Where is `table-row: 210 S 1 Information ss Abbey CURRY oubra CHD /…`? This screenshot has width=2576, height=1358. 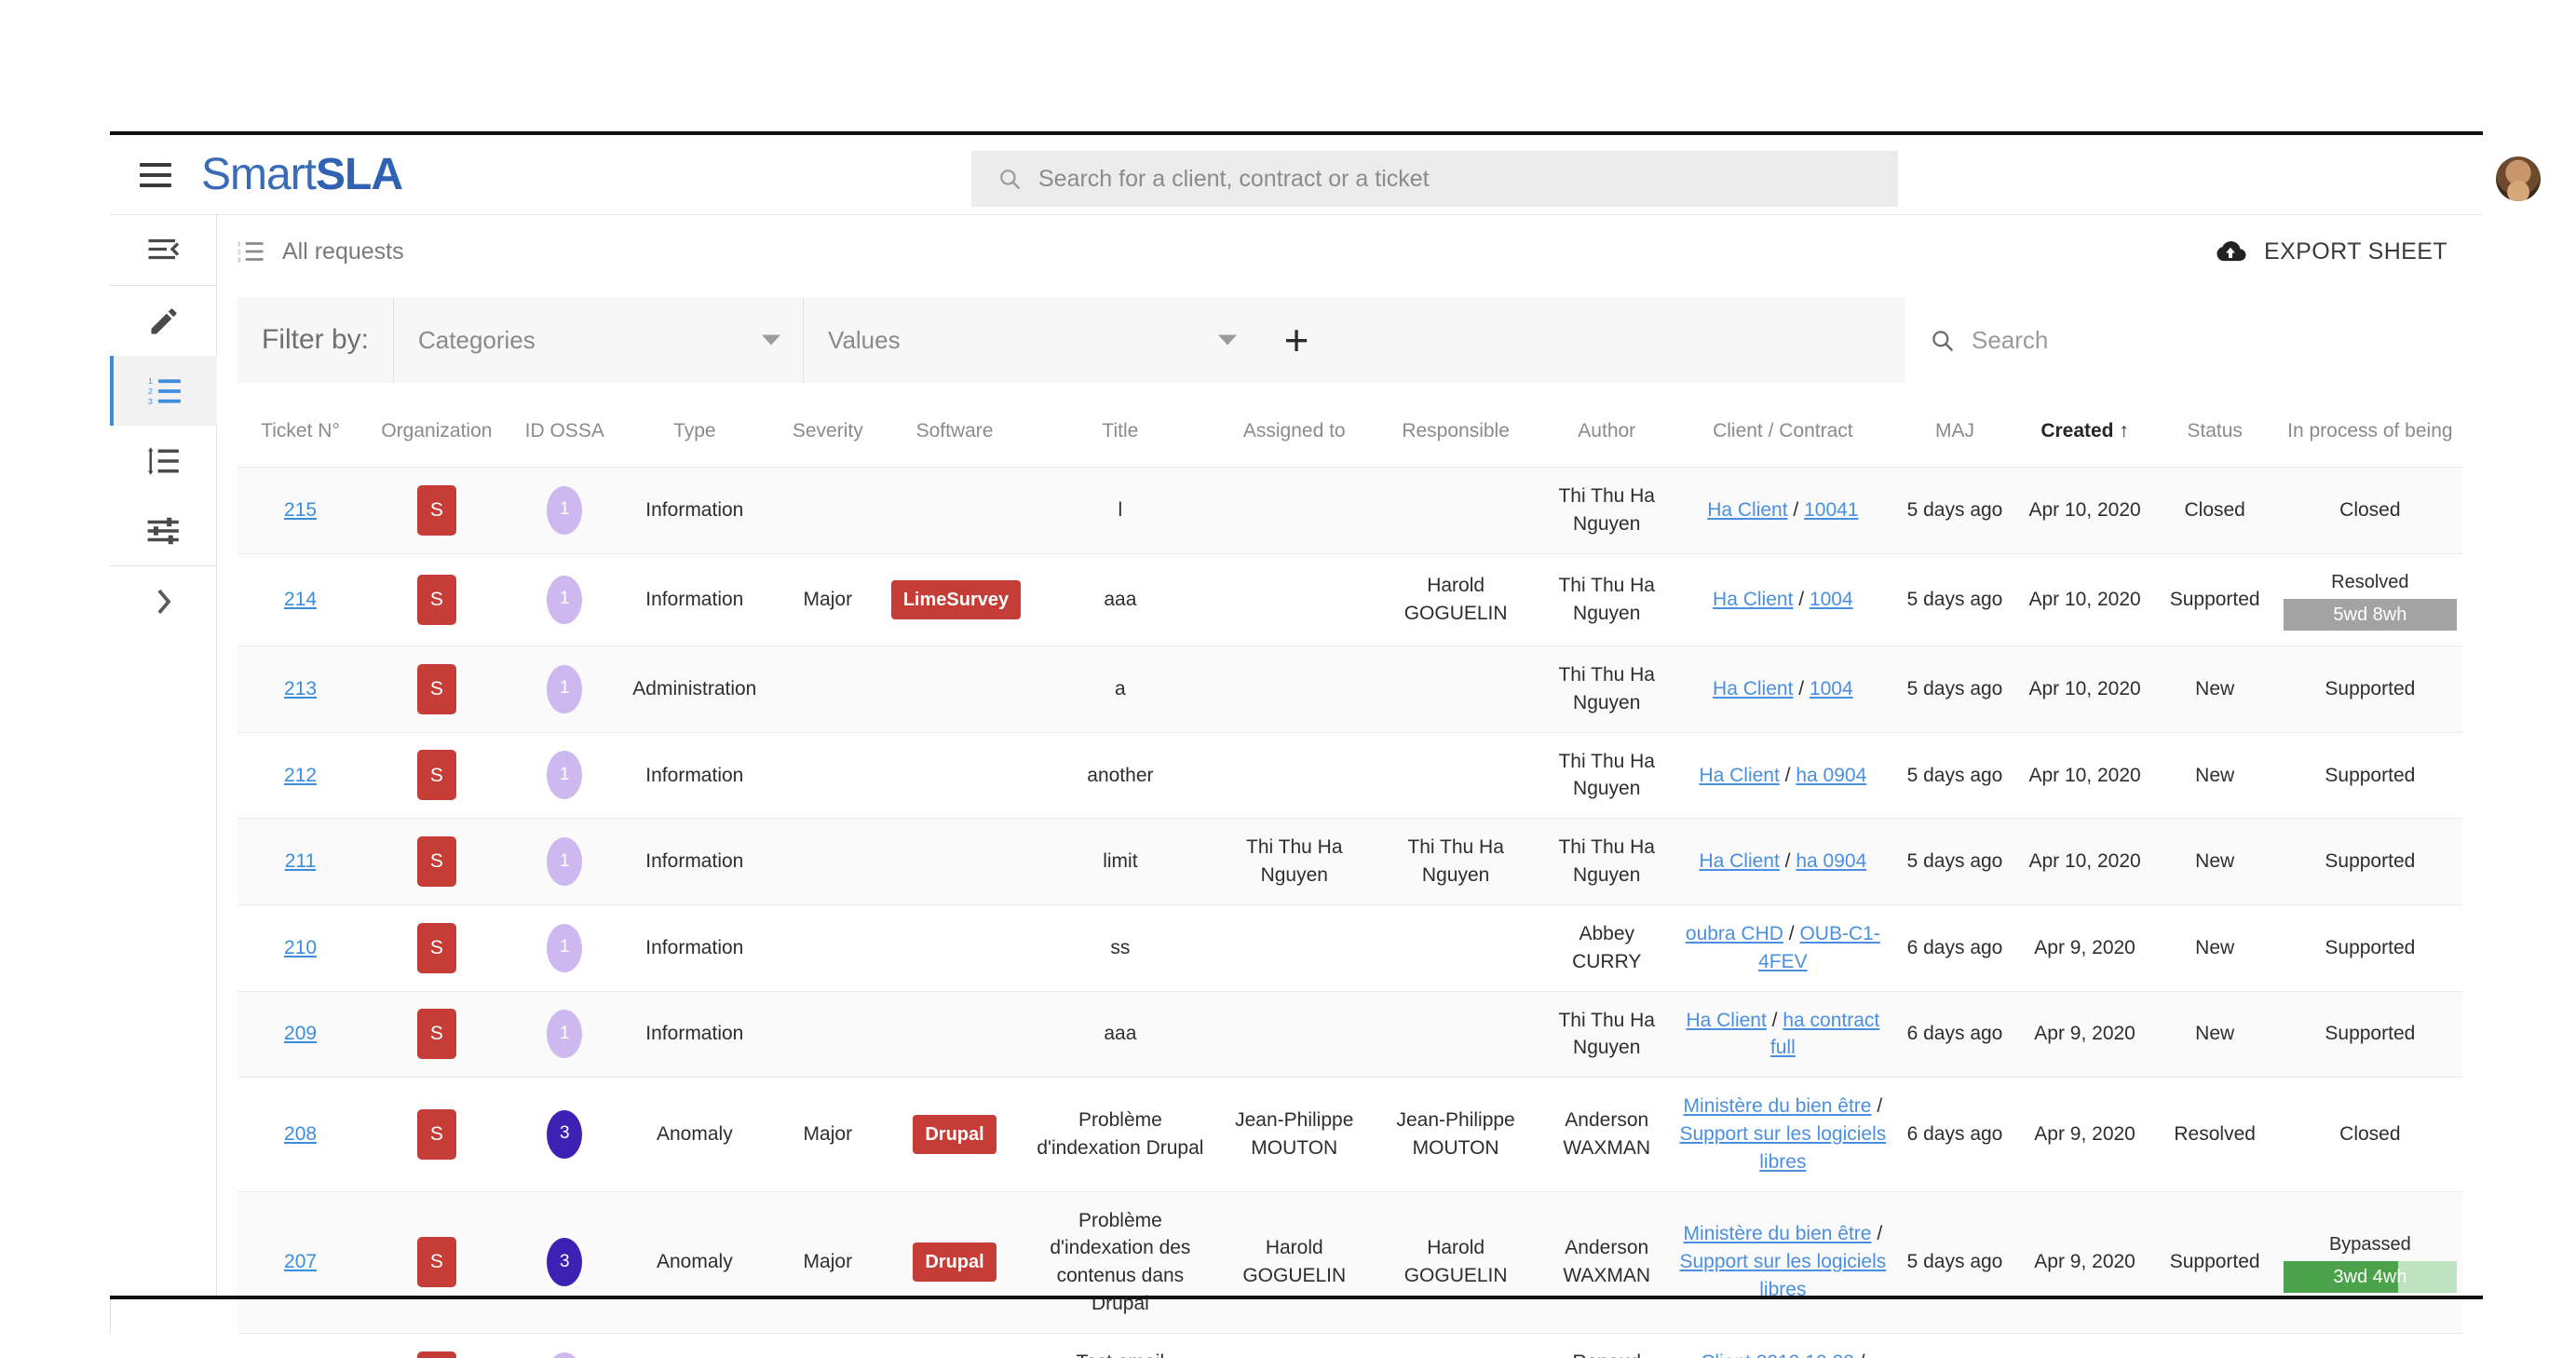 table-row: 210 S 1 Information ss Abbey CURRY oubra CHD /… is located at coordinates (1349, 947).